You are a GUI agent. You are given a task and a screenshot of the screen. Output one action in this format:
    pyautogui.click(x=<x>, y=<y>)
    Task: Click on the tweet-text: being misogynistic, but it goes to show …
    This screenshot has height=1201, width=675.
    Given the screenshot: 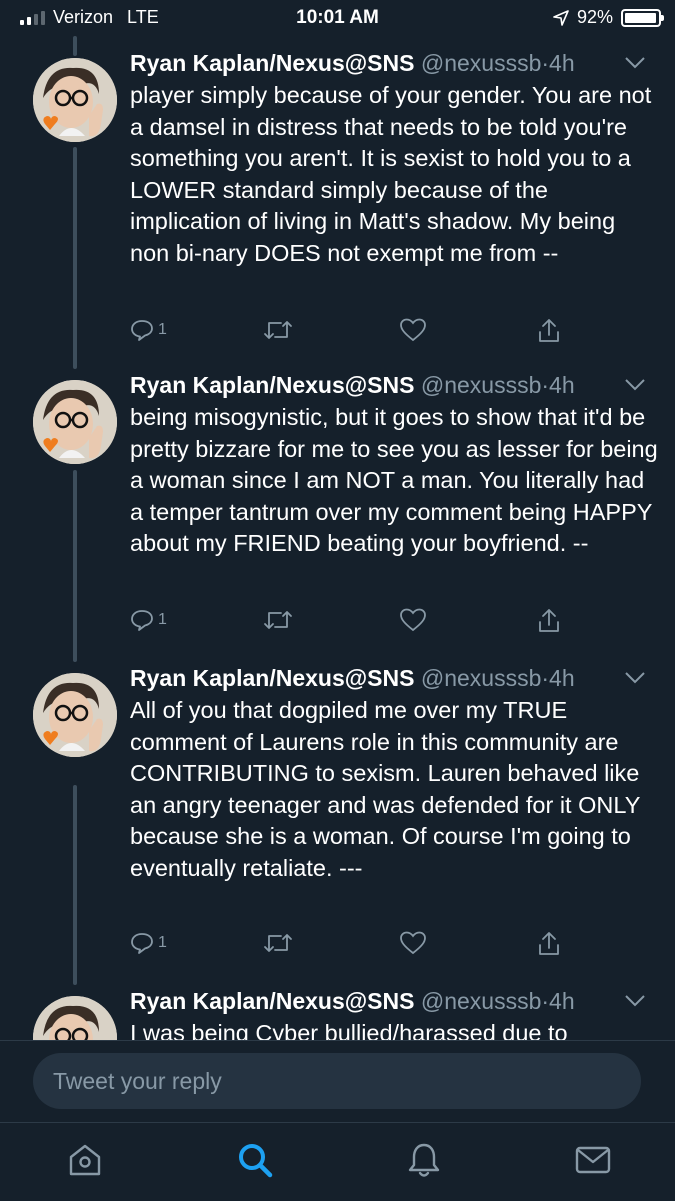 What is the action you would take?
    pyautogui.click(x=394, y=480)
    